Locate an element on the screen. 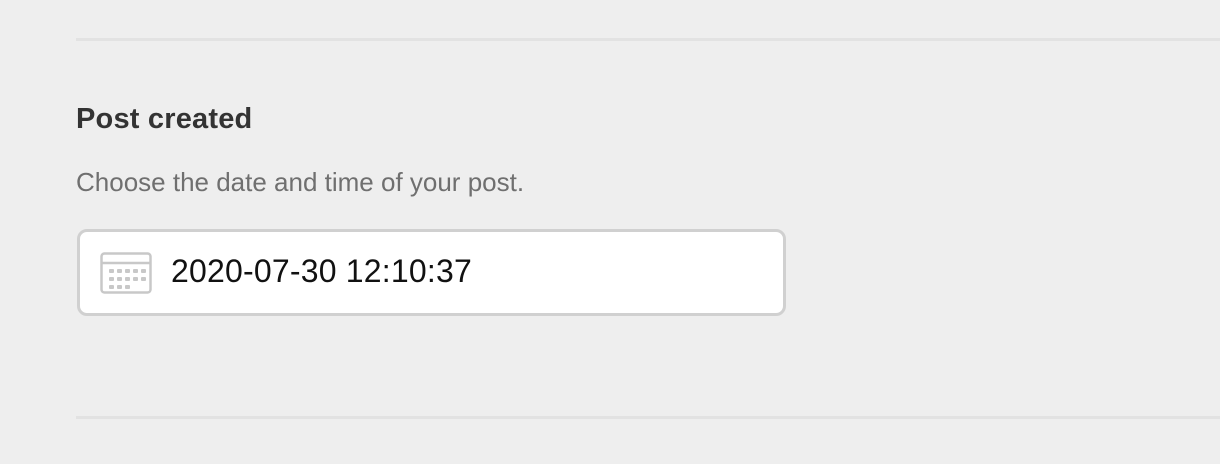  calendar-icon is located at coordinates (126, 273).